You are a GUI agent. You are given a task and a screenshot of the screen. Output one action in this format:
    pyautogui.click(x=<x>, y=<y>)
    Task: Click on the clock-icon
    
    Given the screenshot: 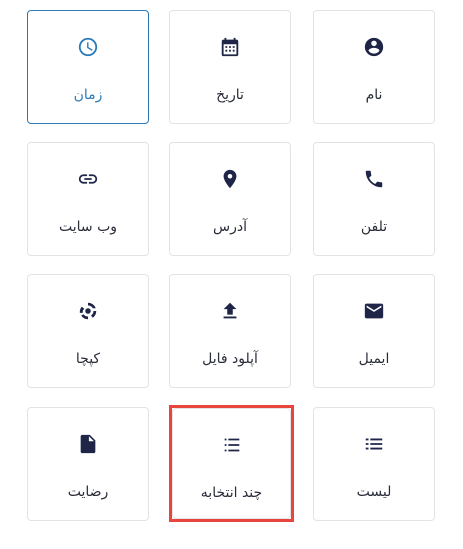 What is the action you would take?
    pyautogui.click(x=88, y=47)
    